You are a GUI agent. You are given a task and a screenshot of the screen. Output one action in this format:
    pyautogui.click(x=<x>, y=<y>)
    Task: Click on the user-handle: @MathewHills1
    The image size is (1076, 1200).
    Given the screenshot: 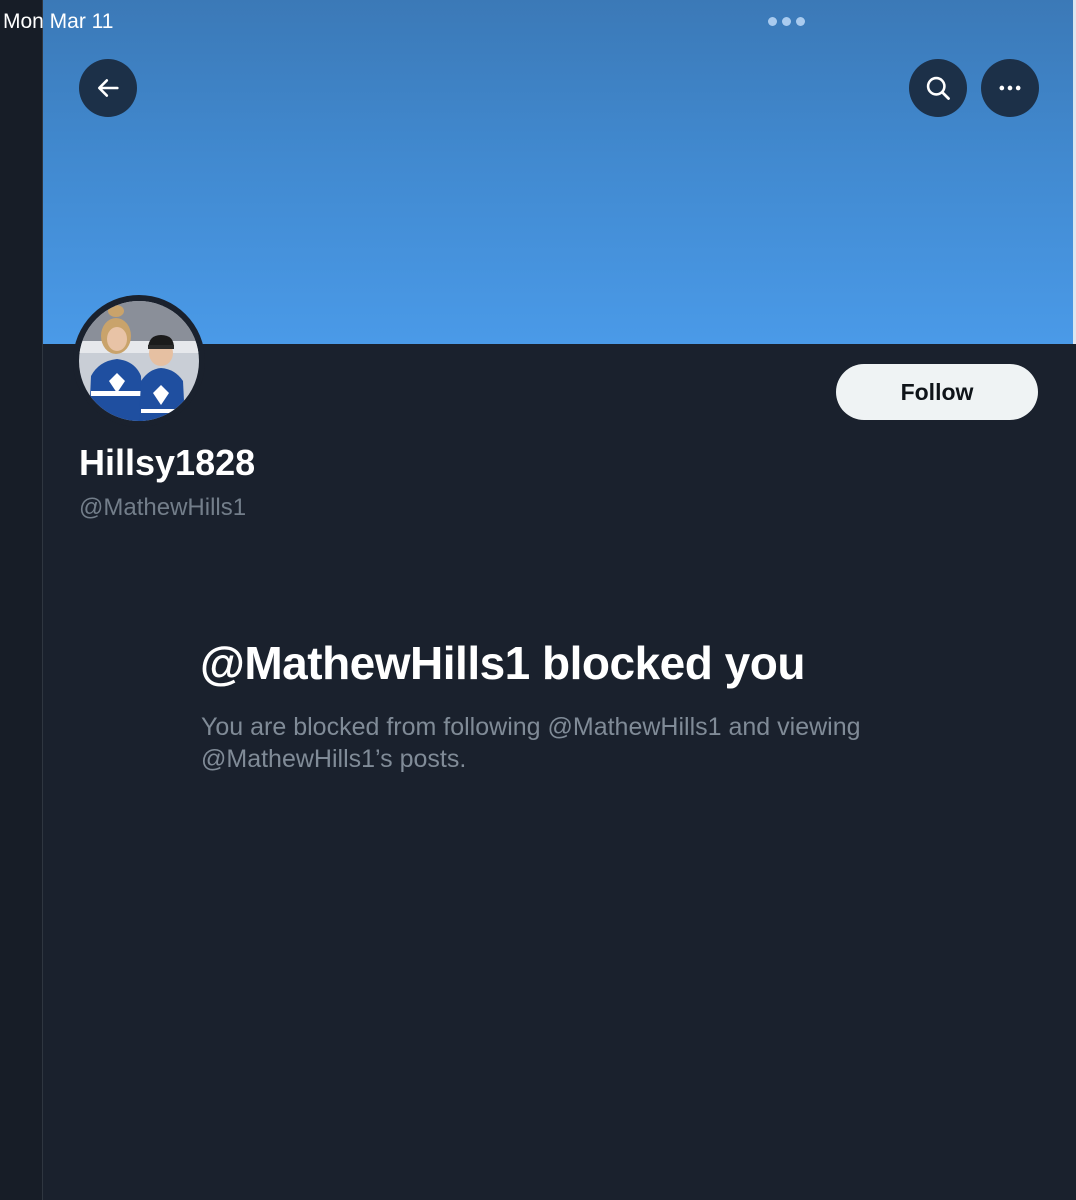 What is the action you would take?
    pyautogui.click(x=163, y=507)
    